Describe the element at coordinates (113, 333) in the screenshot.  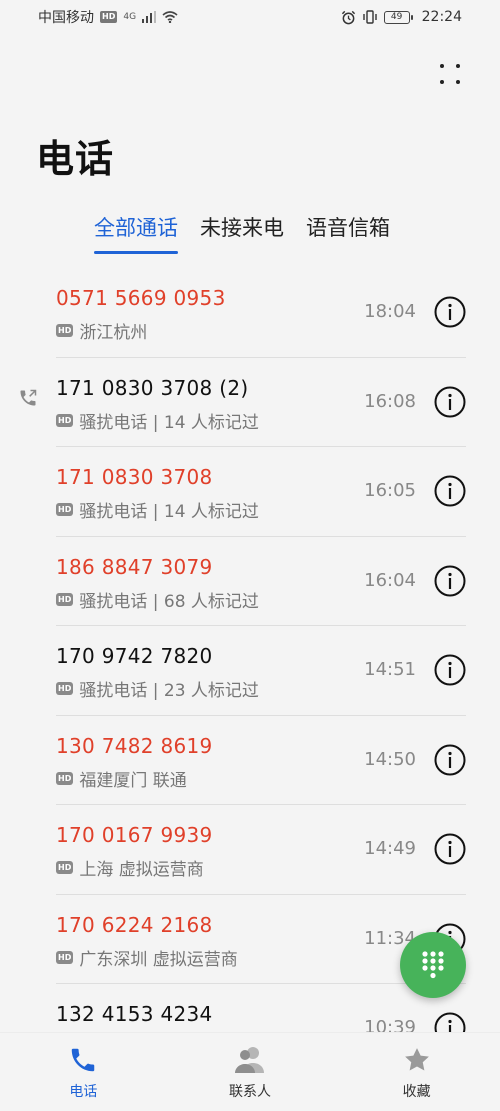
I see `call-location: 浙江杭州` at that location.